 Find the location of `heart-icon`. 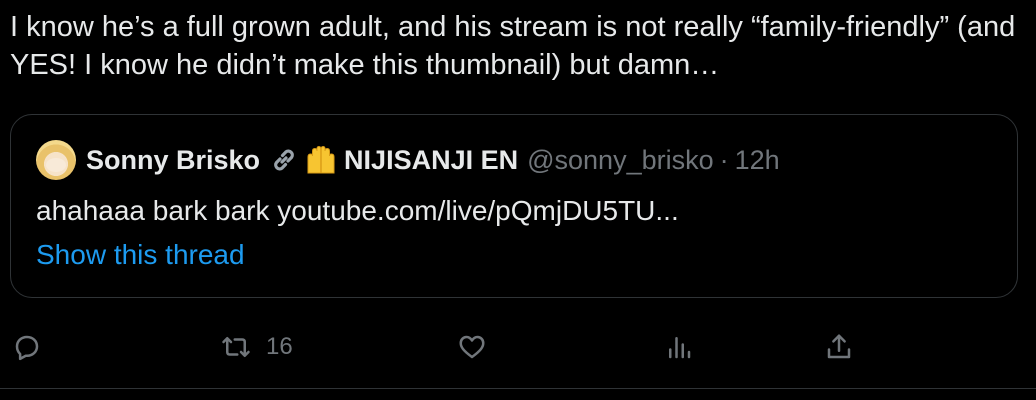

heart-icon is located at coordinates (472, 347).